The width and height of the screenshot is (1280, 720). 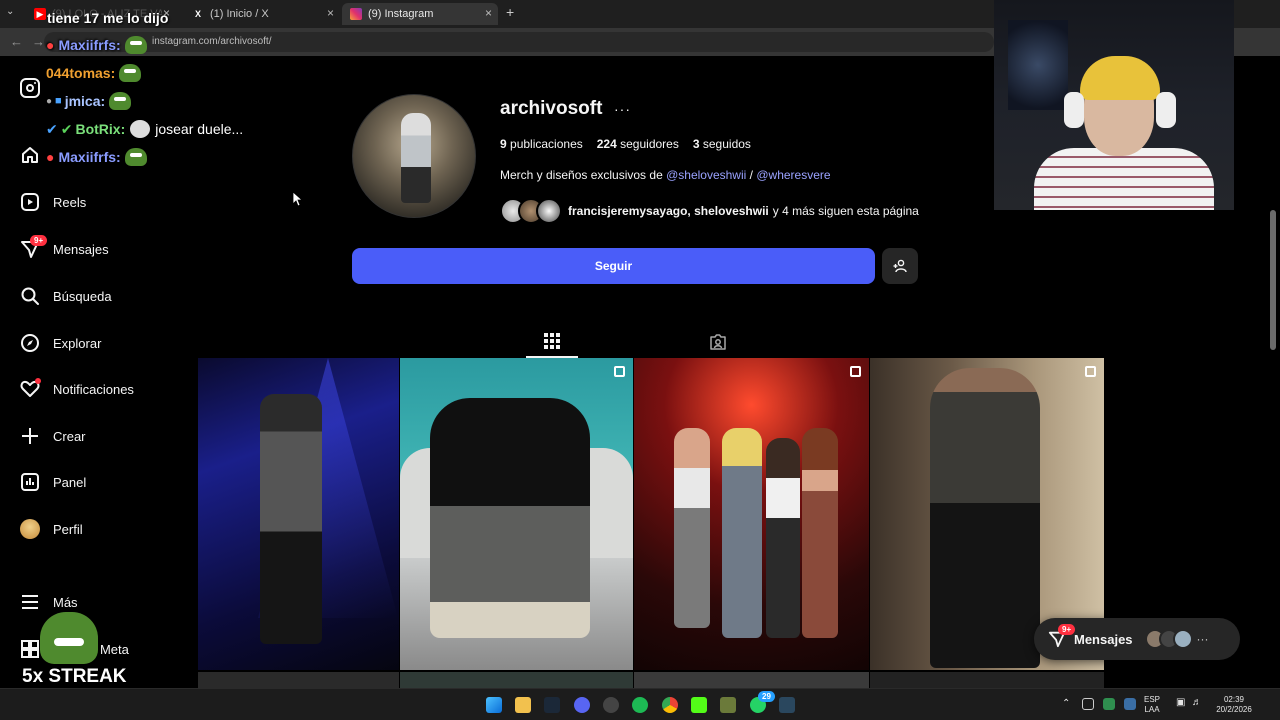 What do you see at coordinates (510, 12) in the screenshot?
I see `new-tab-button: +` at bounding box center [510, 12].